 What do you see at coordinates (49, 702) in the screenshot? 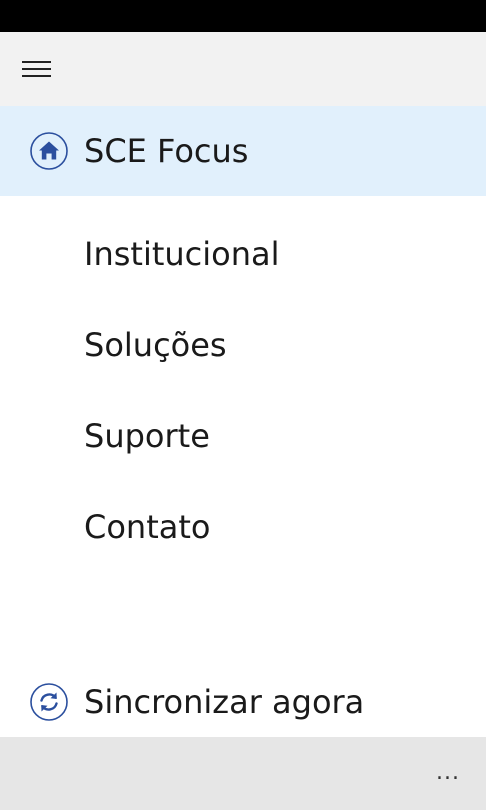
I see `sync-icon` at bounding box center [49, 702].